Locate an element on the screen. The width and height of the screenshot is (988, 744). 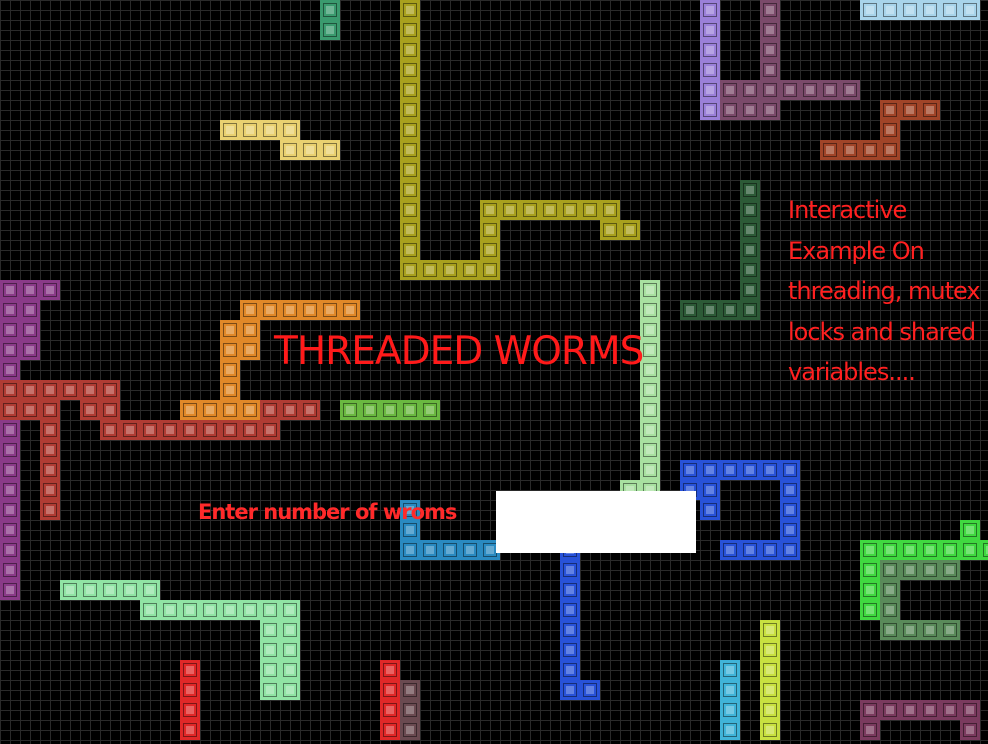
worm-segment-green is located at coordinates (430, 410).